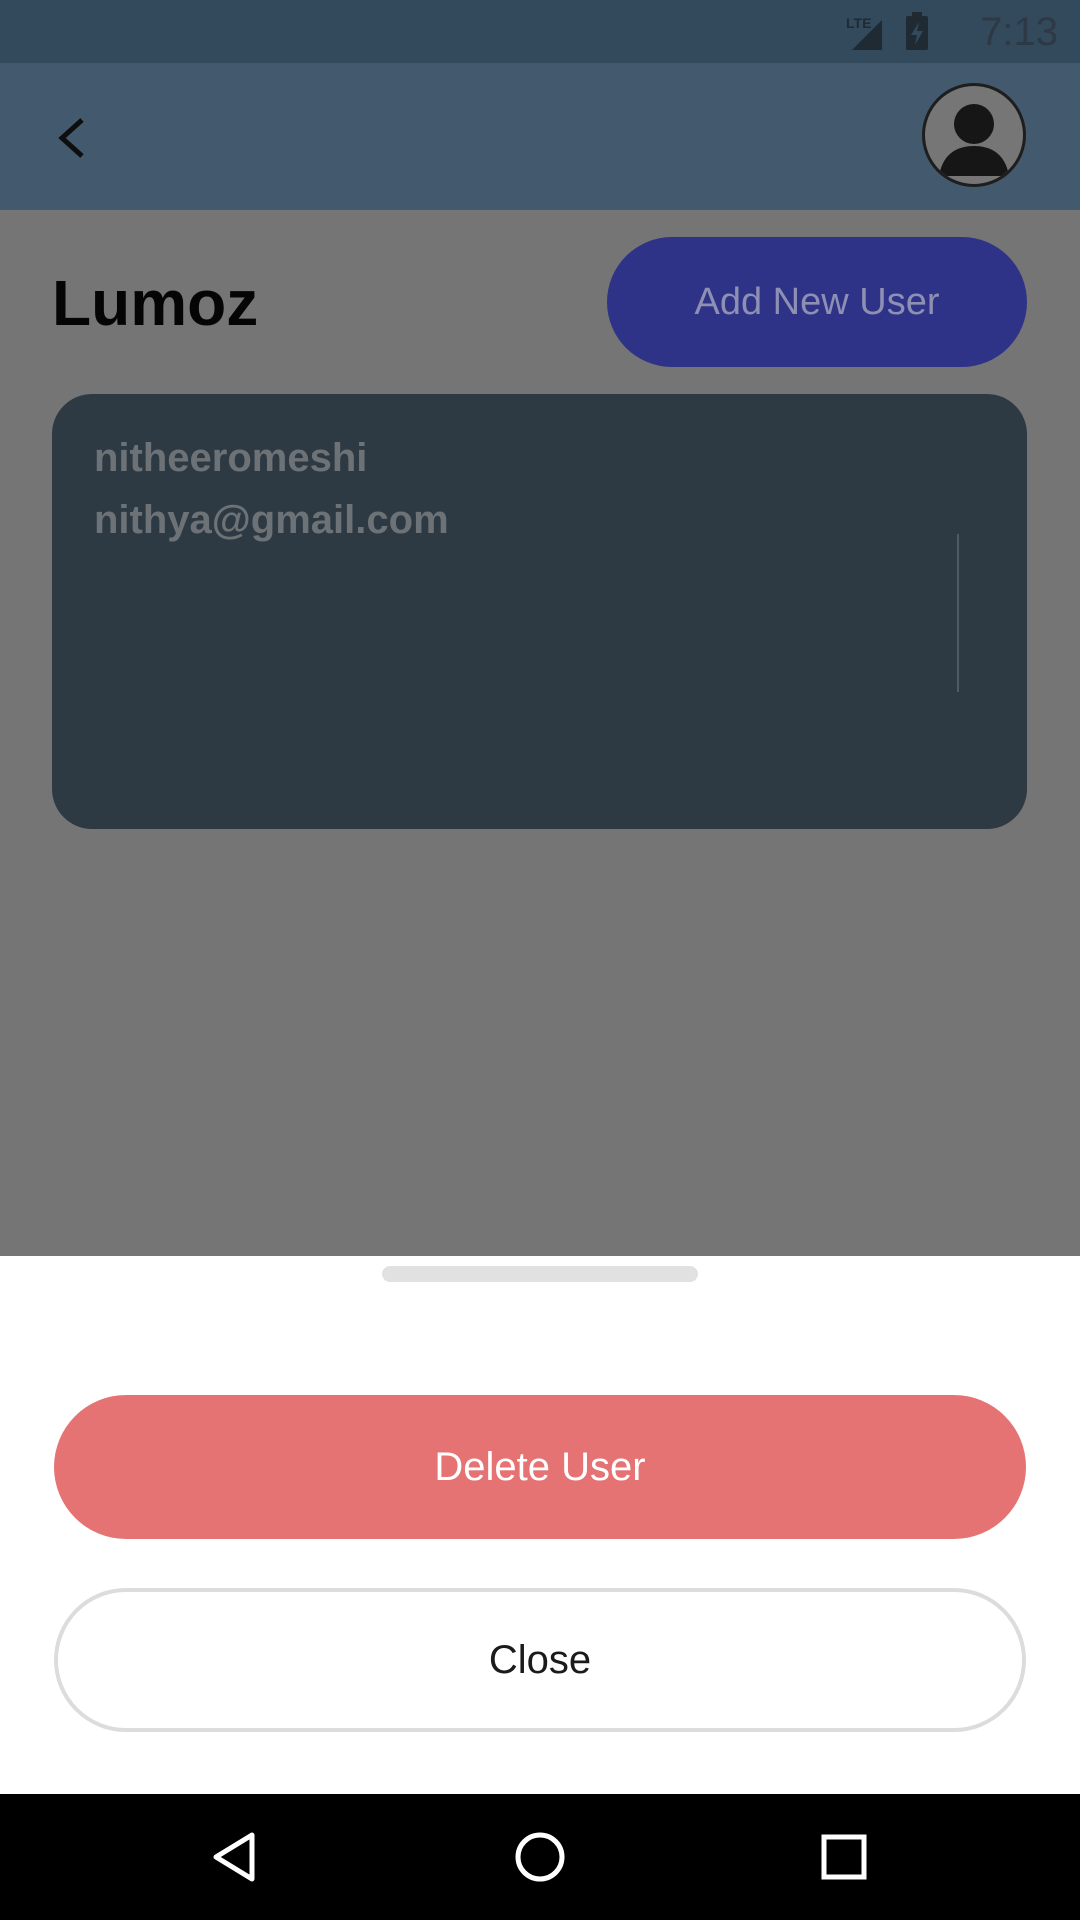  I want to click on back-button, so click(76, 138).